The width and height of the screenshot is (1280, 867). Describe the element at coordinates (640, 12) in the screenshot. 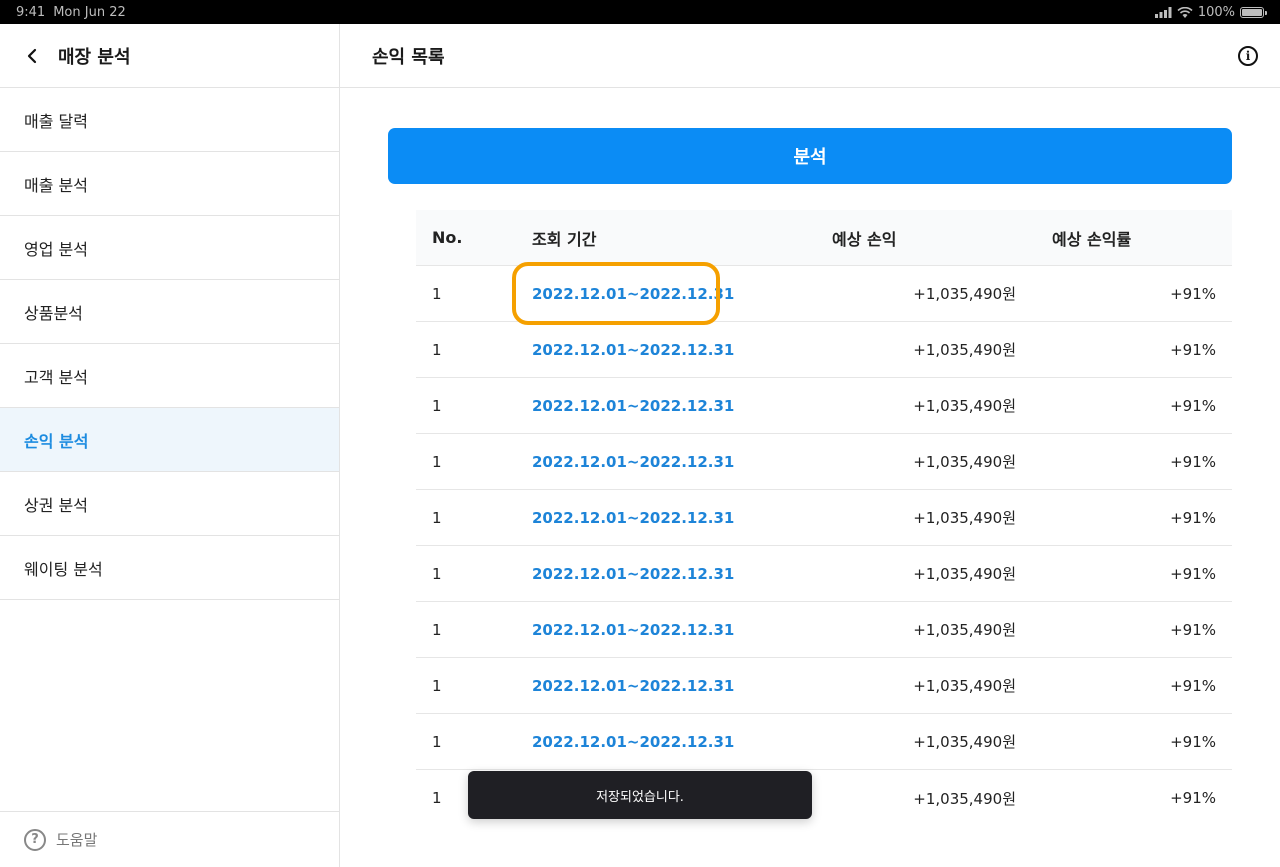

I see `status-bar: 9:41 Mon Jun 22 100%` at that location.